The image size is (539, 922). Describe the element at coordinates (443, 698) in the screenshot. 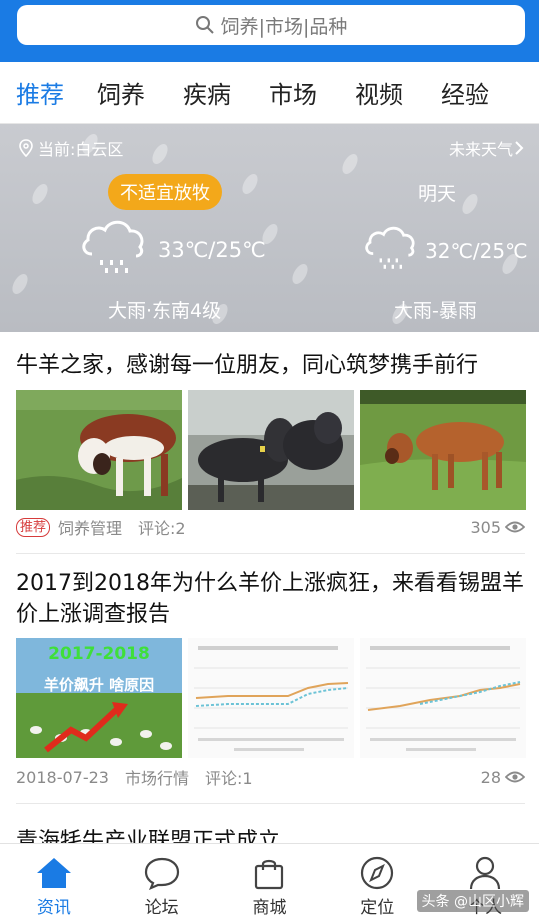

I see `purchase-price-chart-image` at that location.